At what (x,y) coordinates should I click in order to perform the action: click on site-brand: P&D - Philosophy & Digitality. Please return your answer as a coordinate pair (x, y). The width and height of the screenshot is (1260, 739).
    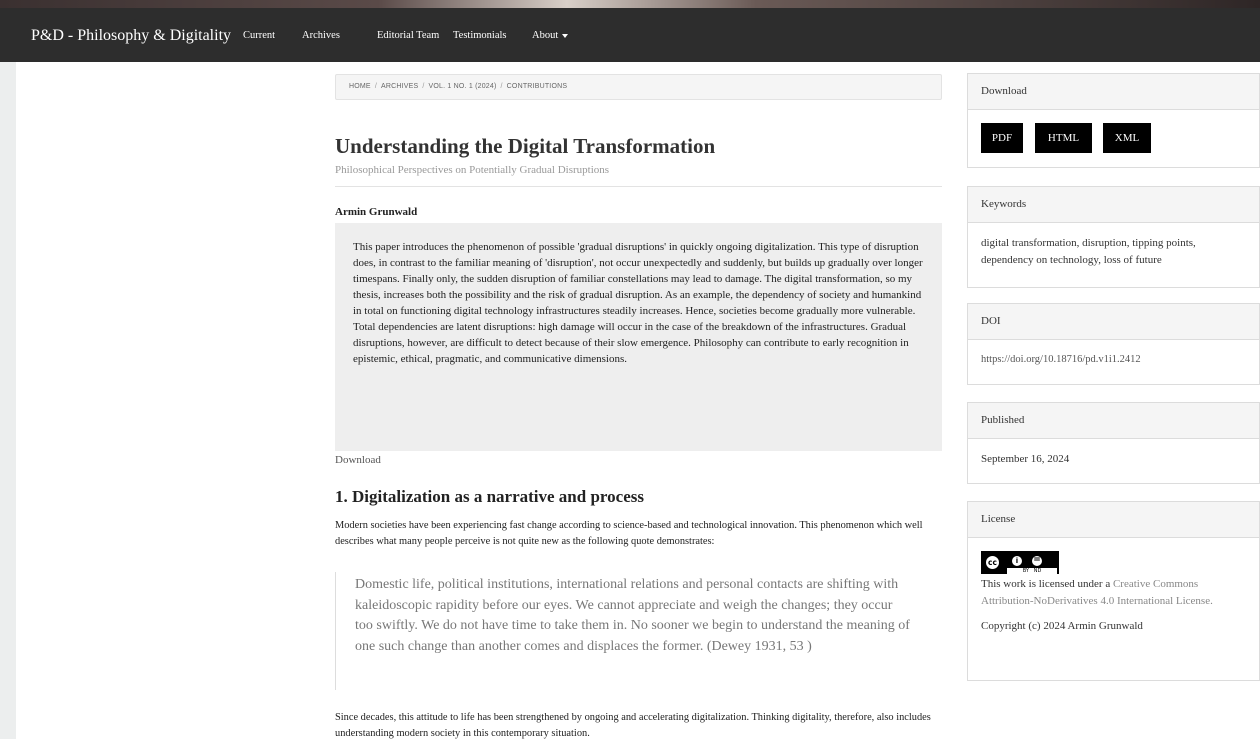
    Looking at the image, I should click on (131, 36).